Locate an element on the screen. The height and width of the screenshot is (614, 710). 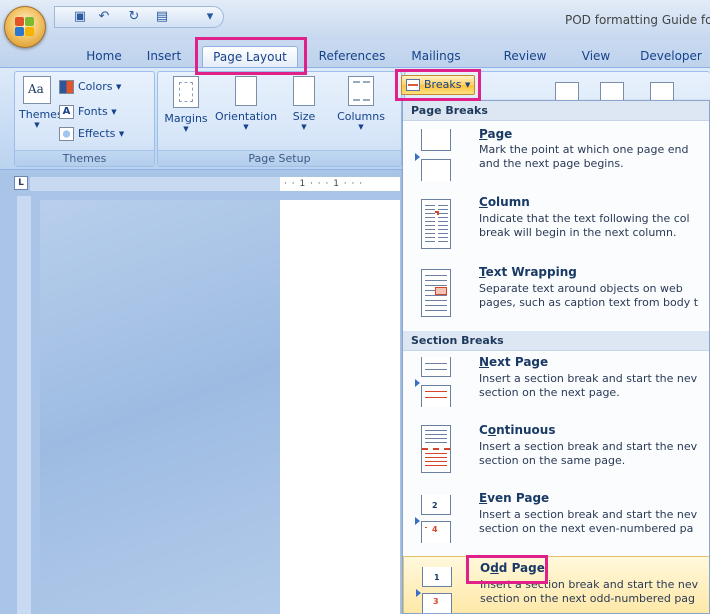
margins-icon is located at coordinates (186, 92).